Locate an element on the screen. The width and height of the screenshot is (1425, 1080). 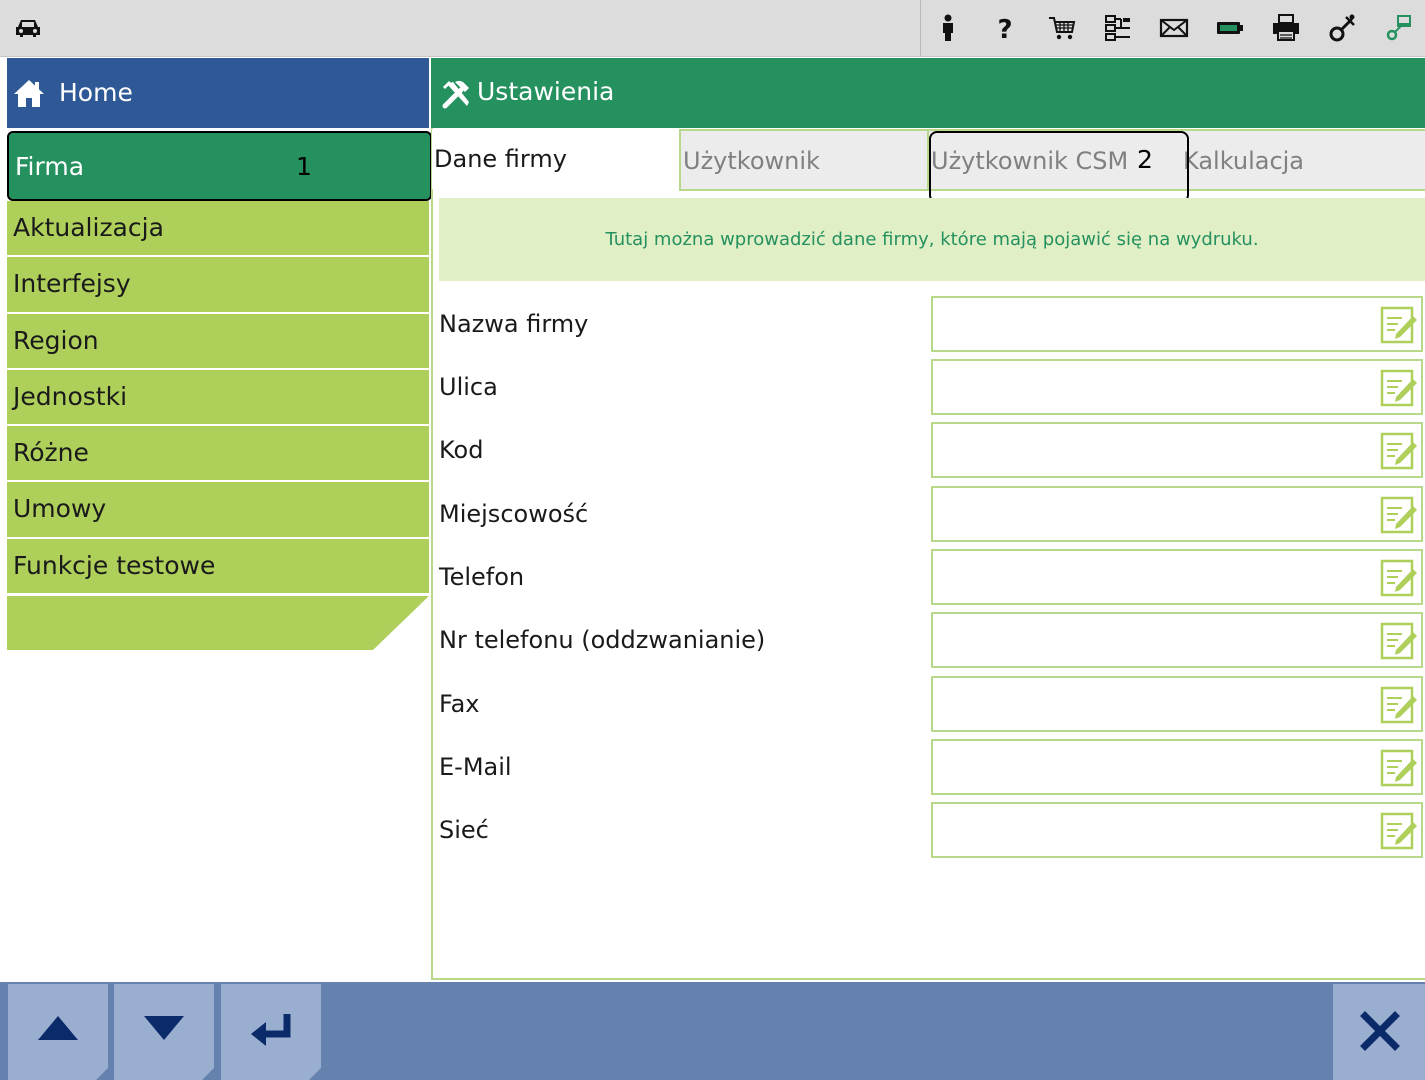
arrow-down-icon is located at coordinates (164, 1028).